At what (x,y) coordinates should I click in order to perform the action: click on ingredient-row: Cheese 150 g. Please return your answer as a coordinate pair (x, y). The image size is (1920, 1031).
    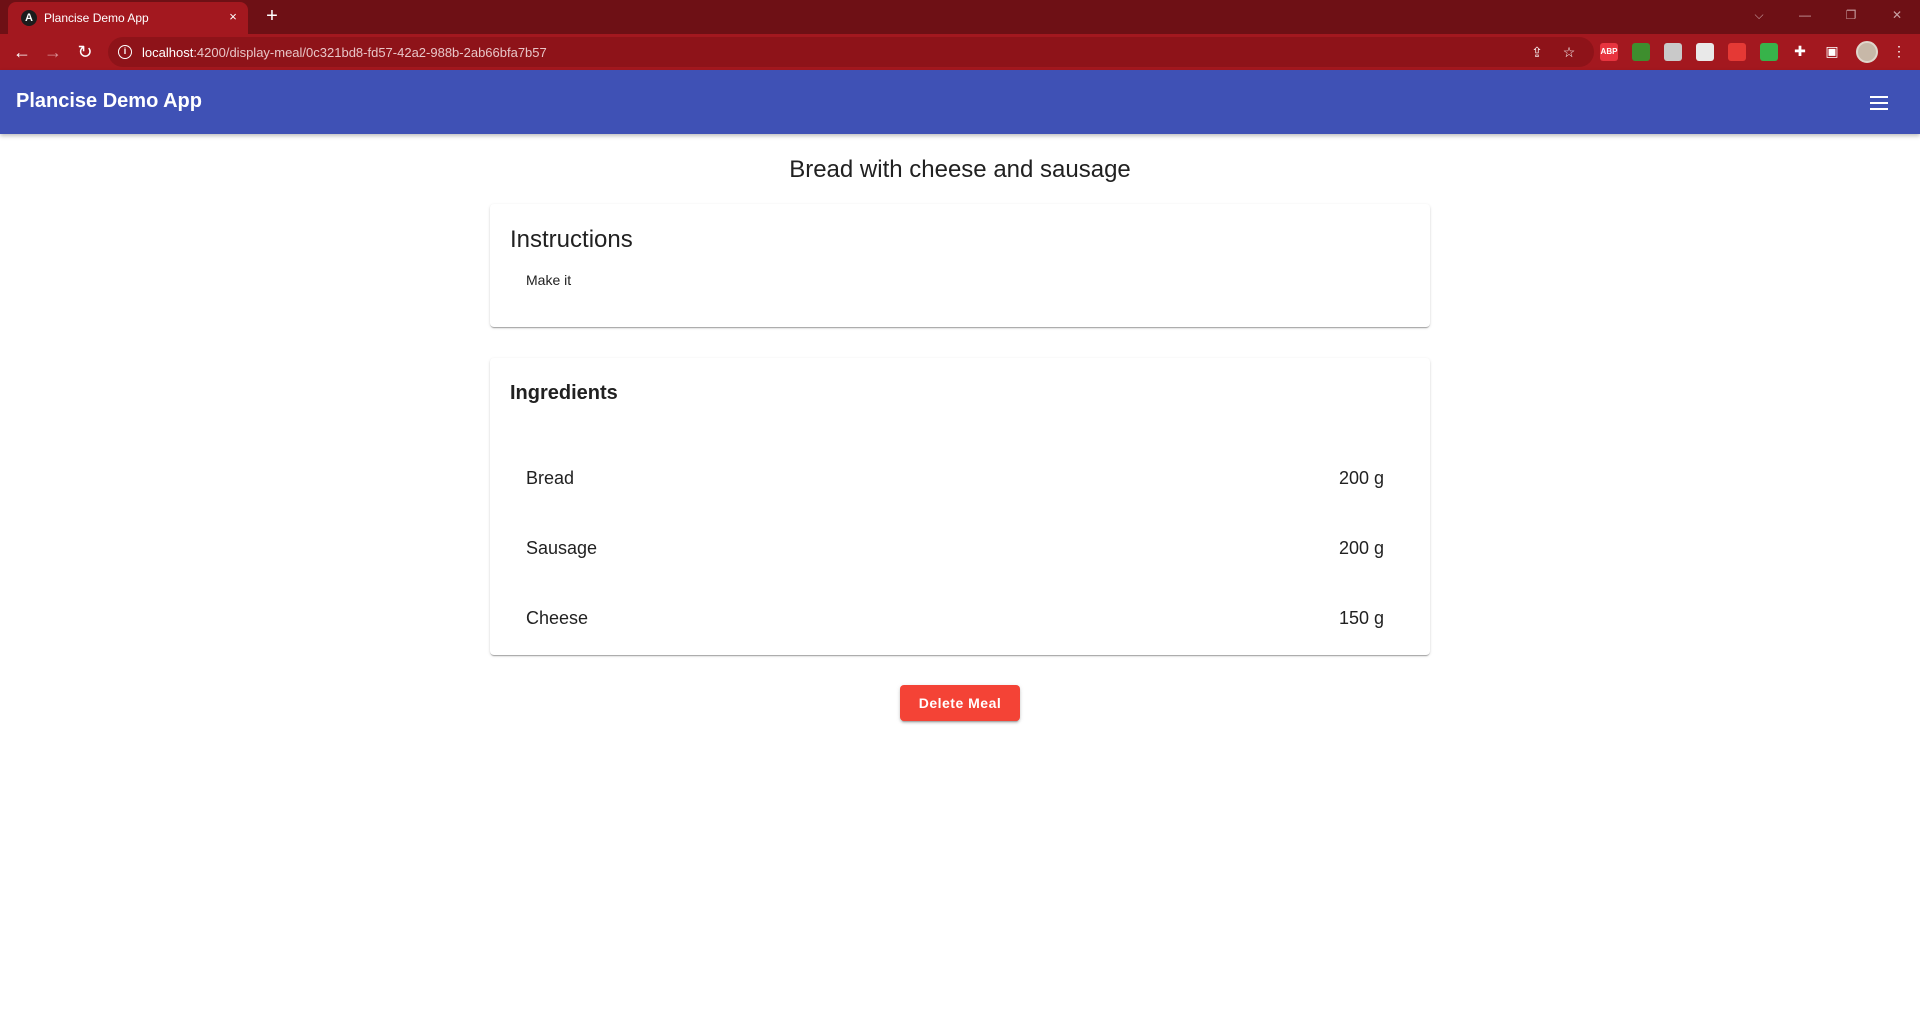
    Looking at the image, I should click on (960, 619).